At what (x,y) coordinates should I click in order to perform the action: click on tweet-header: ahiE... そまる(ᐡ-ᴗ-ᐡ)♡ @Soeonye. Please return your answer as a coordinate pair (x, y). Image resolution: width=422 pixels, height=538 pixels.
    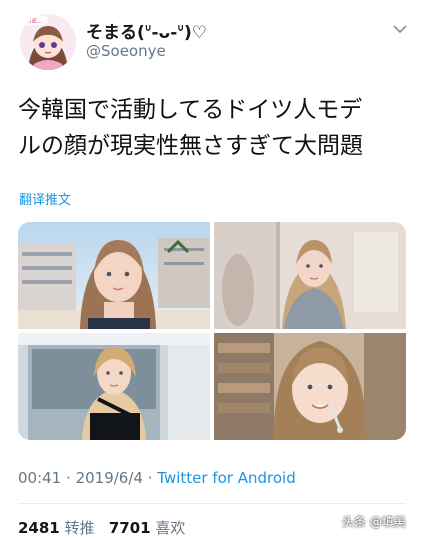
    Looking at the image, I should click on (211, 40).